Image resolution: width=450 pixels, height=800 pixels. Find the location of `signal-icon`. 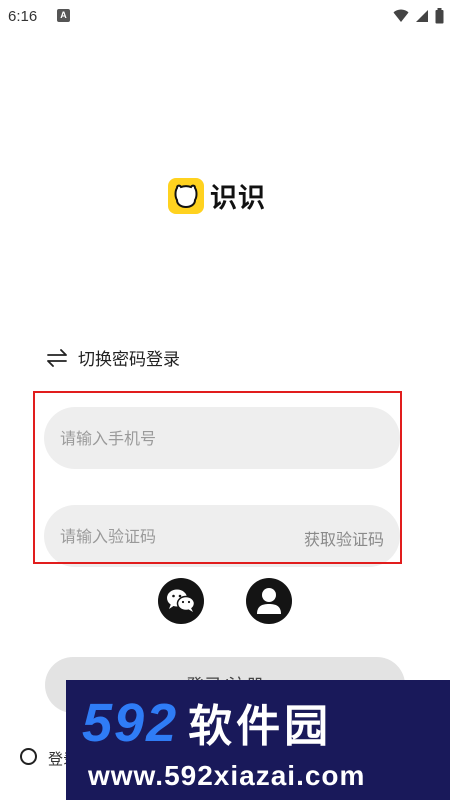

signal-icon is located at coordinates (422, 16).